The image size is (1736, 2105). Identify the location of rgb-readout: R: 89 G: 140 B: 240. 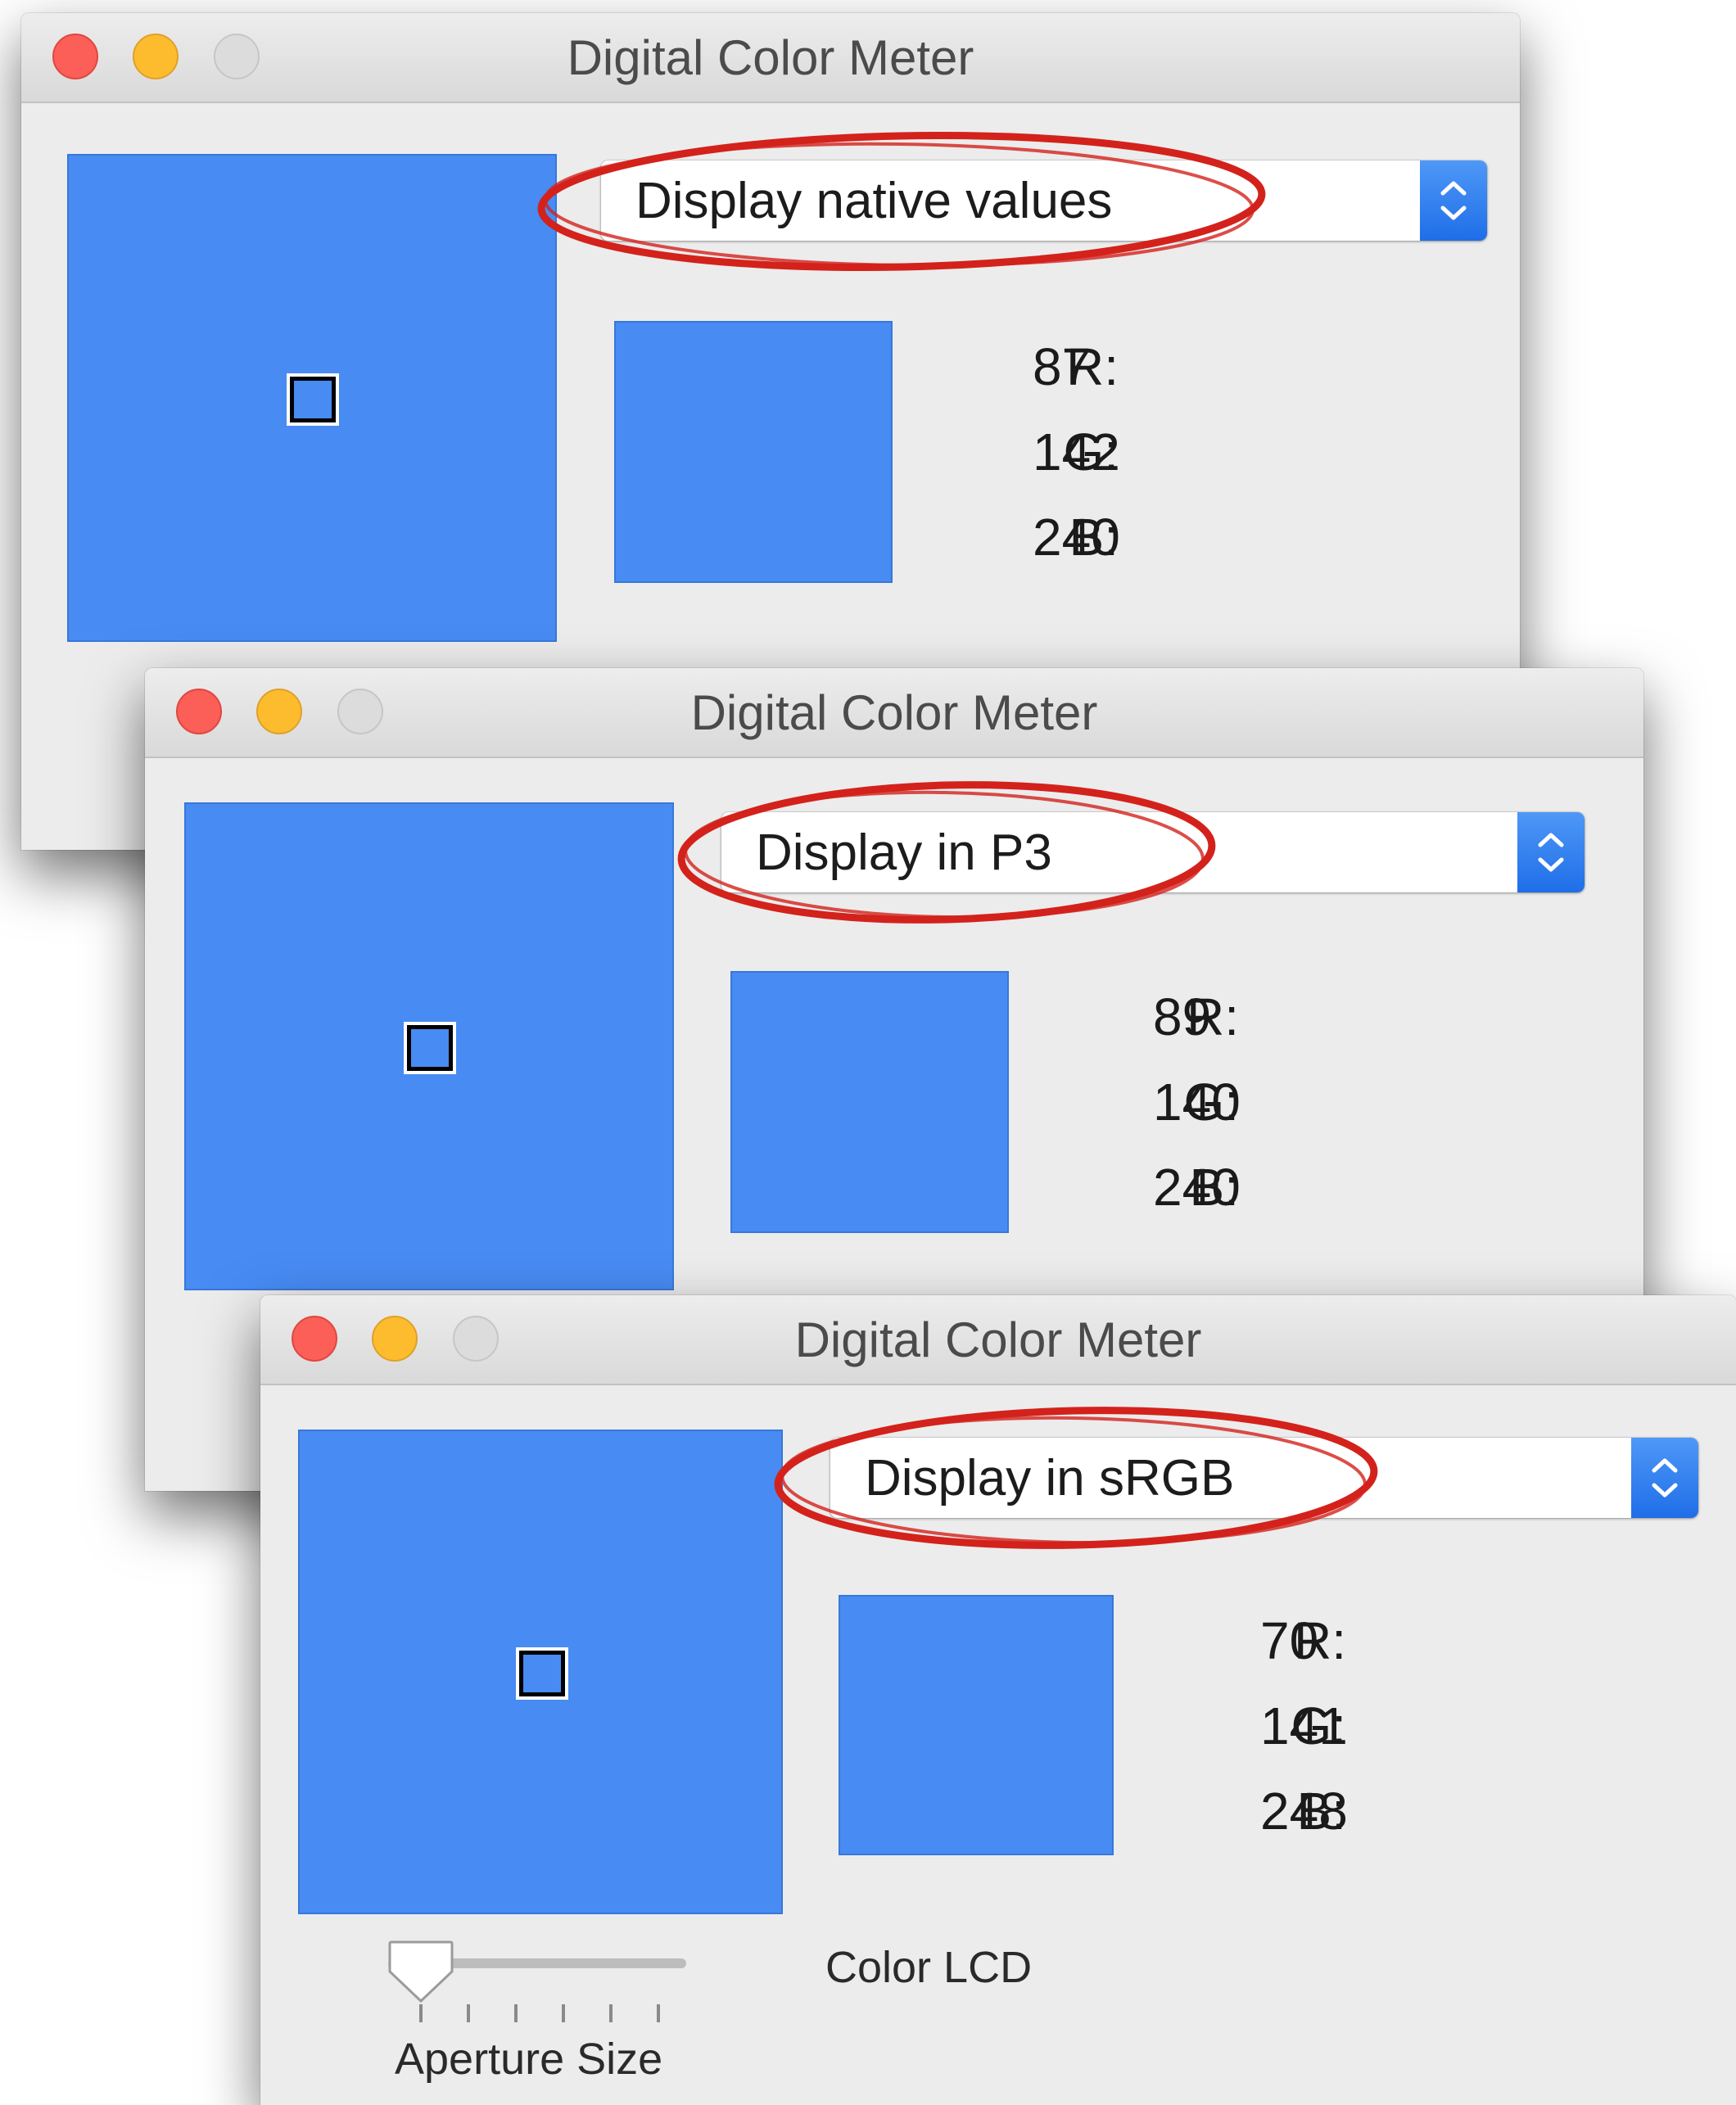
(1231, 1102).